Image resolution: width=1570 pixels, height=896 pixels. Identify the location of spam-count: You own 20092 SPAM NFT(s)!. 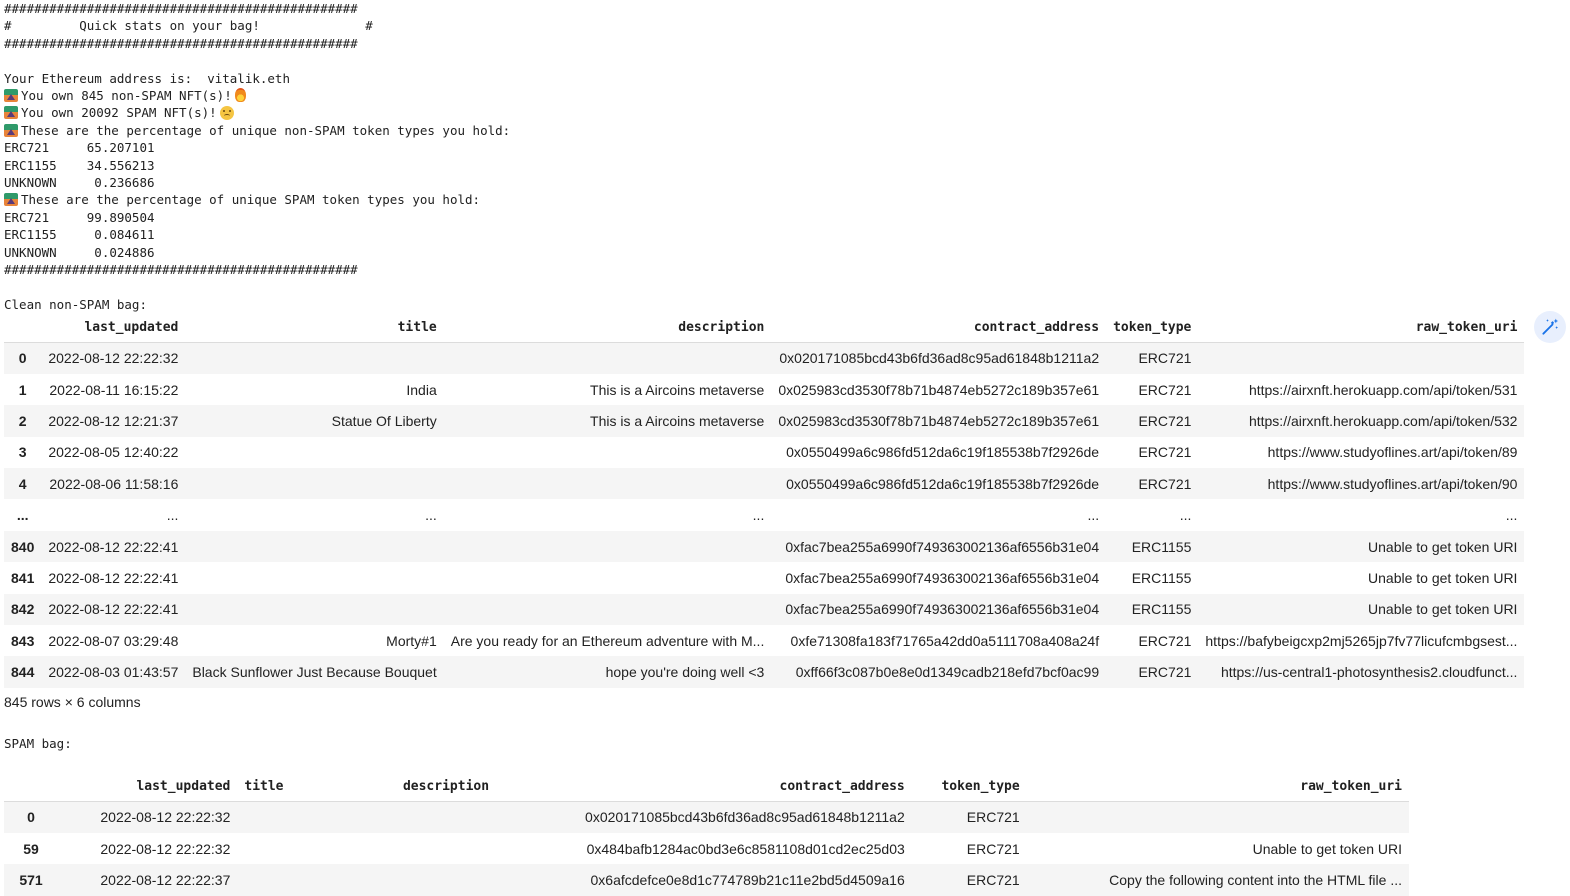
(119, 113).